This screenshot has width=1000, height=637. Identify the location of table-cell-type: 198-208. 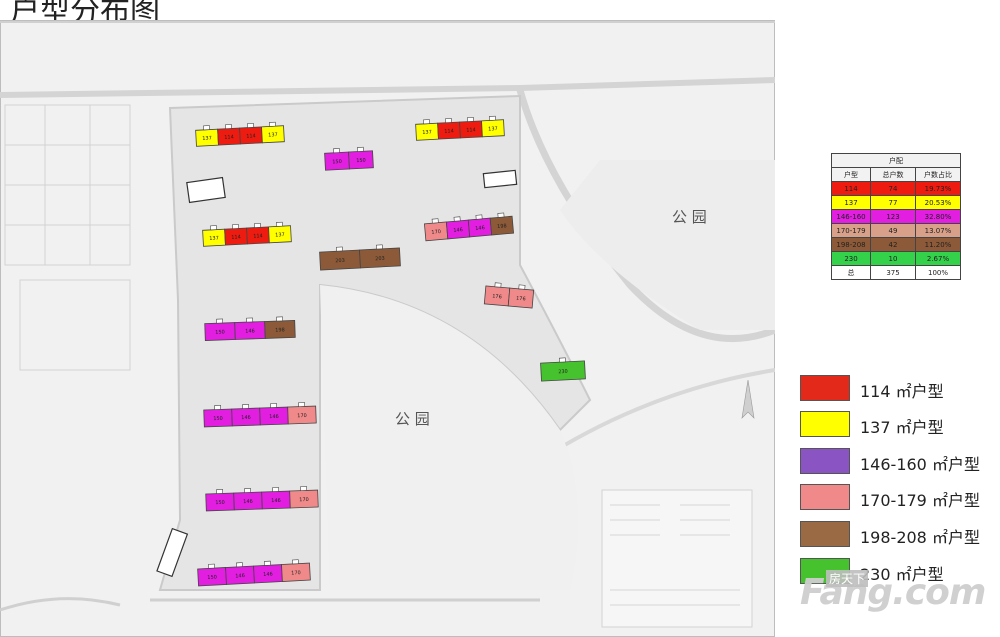
(851, 244).